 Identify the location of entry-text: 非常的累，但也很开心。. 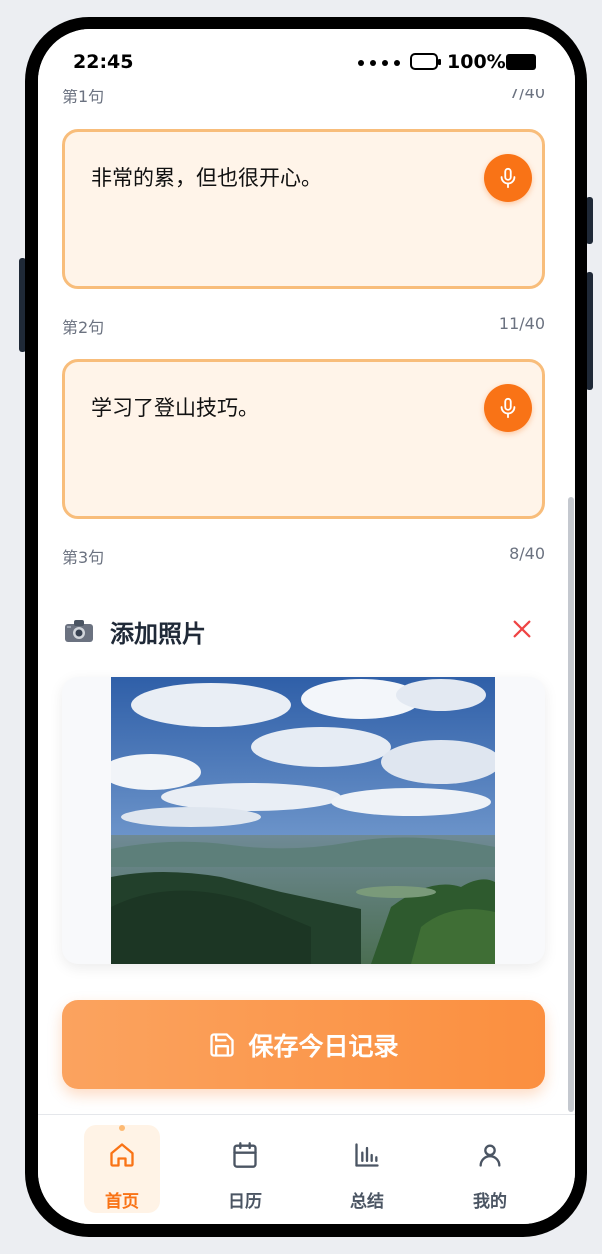
(206, 177).